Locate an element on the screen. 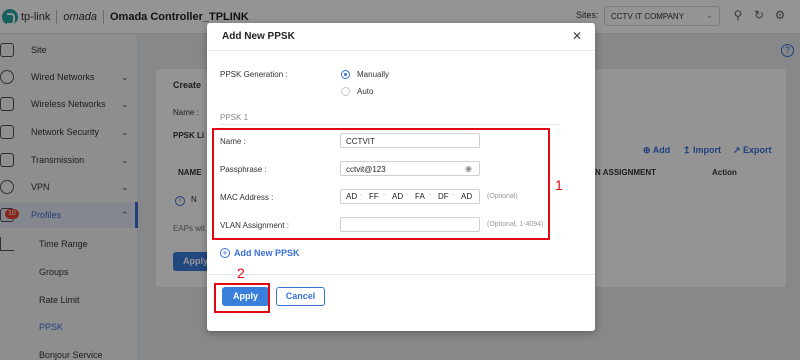  plus-circle-icon: + is located at coordinates (225, 253).